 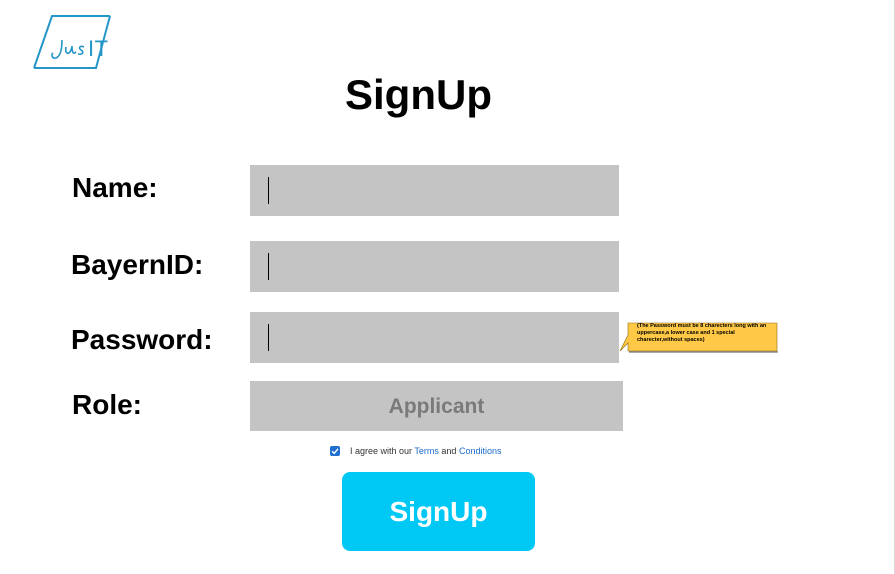 I want to click on bayernid-field, so click(x=434, y=266).